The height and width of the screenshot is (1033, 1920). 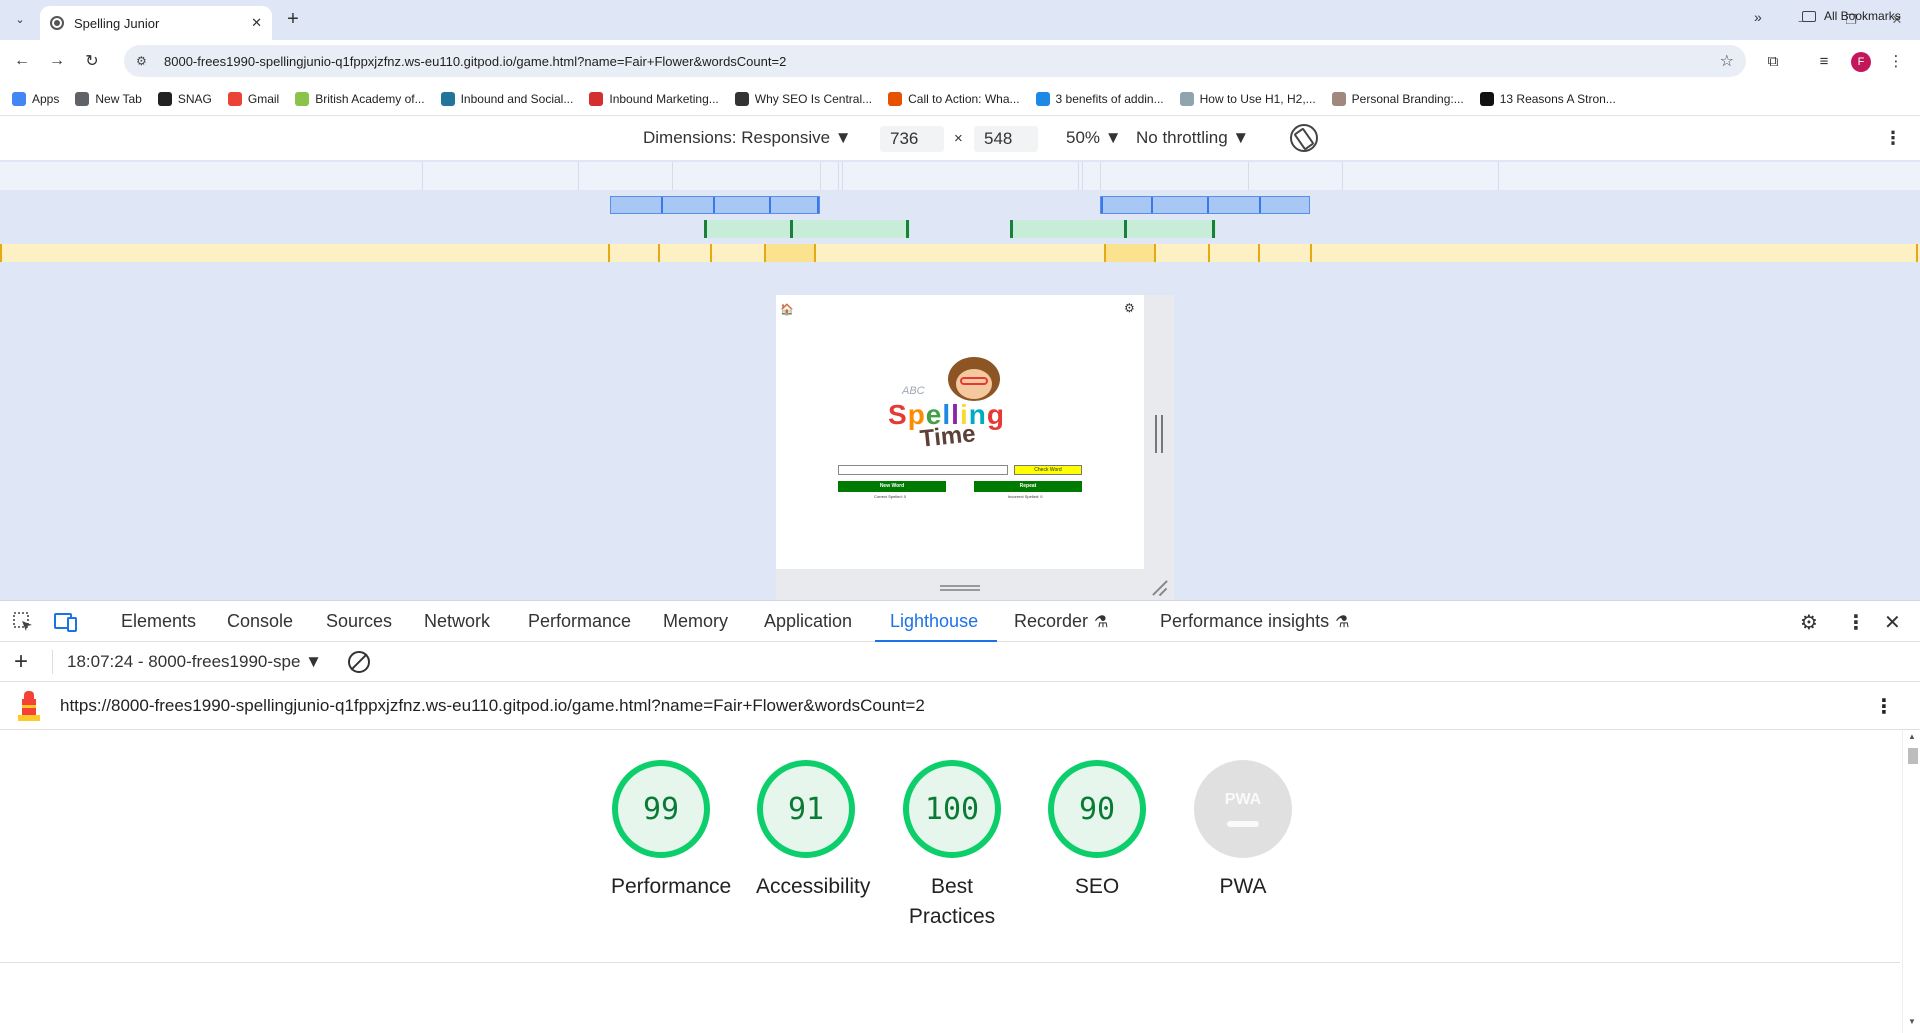 I want to click on tab-network: Network, so click(x=457, y=621).